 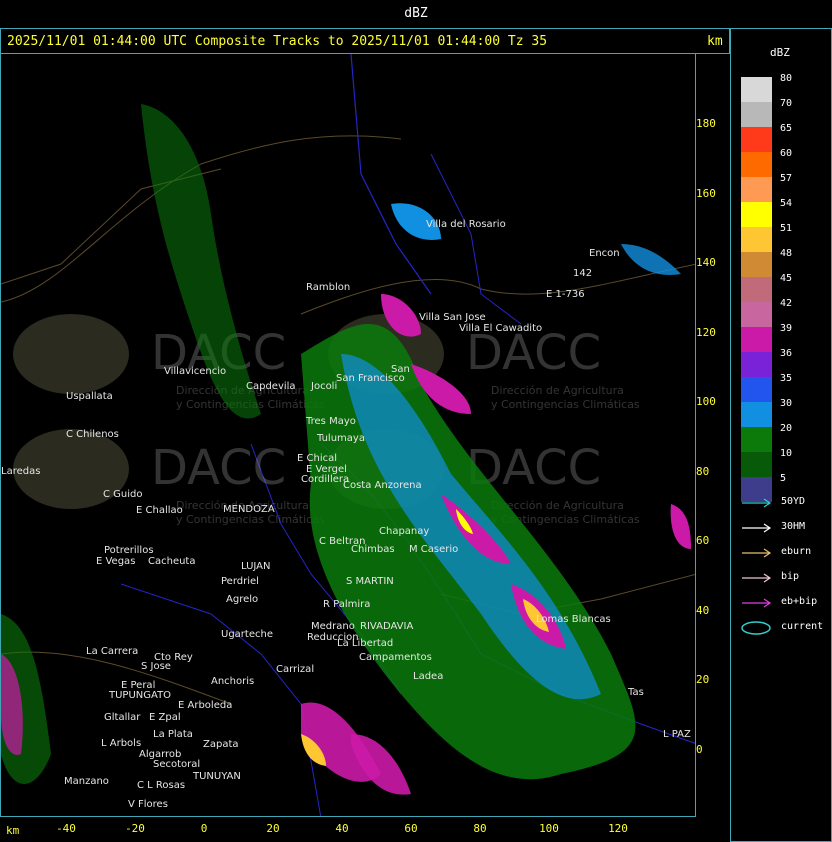 What do you see at coordinates (703, 540) in the screenshot?
I see `y-tick-label: 60` at bounding box center [703, 540].